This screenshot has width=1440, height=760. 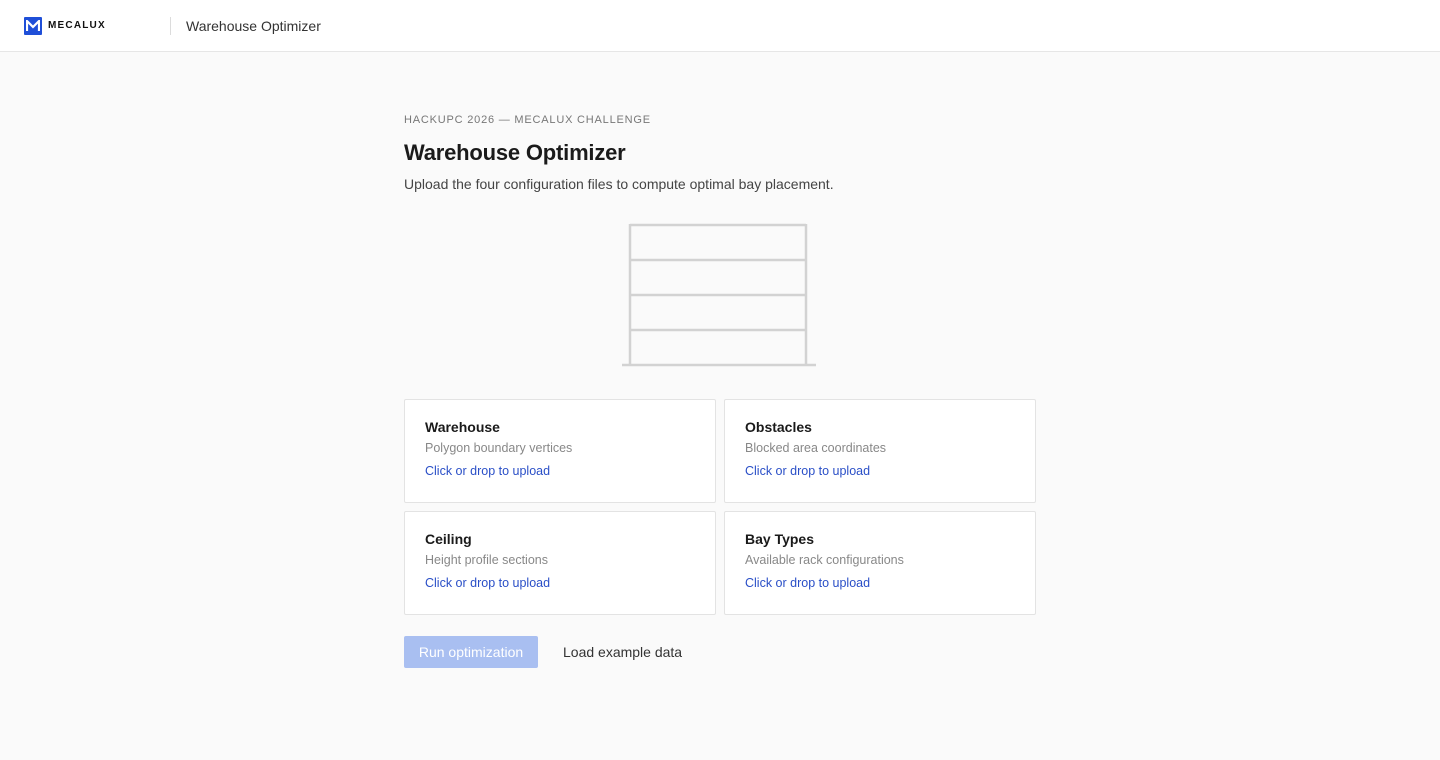 I want to click on mecalux-logo-icon, so click(x=33, y=25).